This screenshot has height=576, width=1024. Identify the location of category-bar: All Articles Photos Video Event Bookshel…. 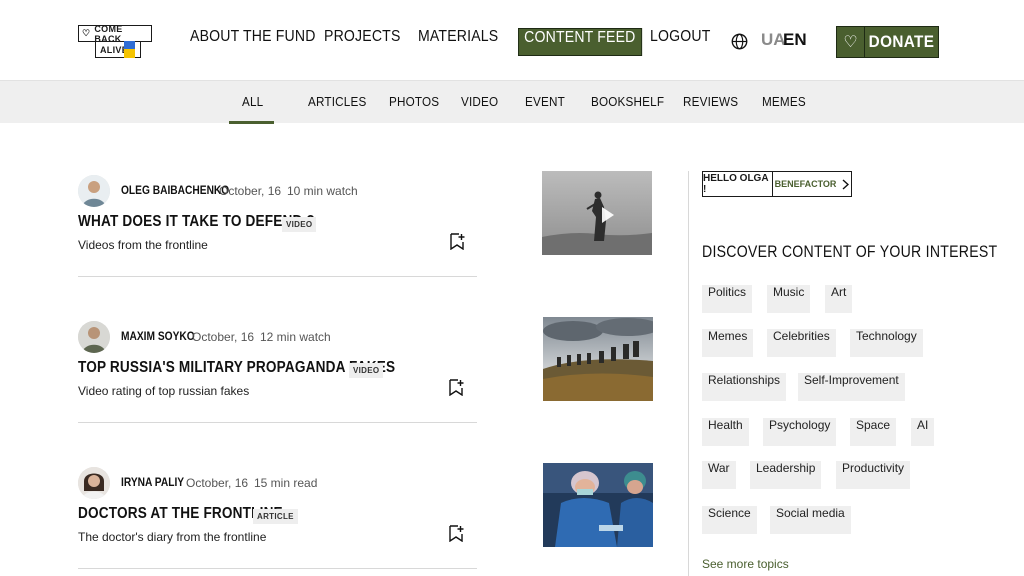
(512, 102).